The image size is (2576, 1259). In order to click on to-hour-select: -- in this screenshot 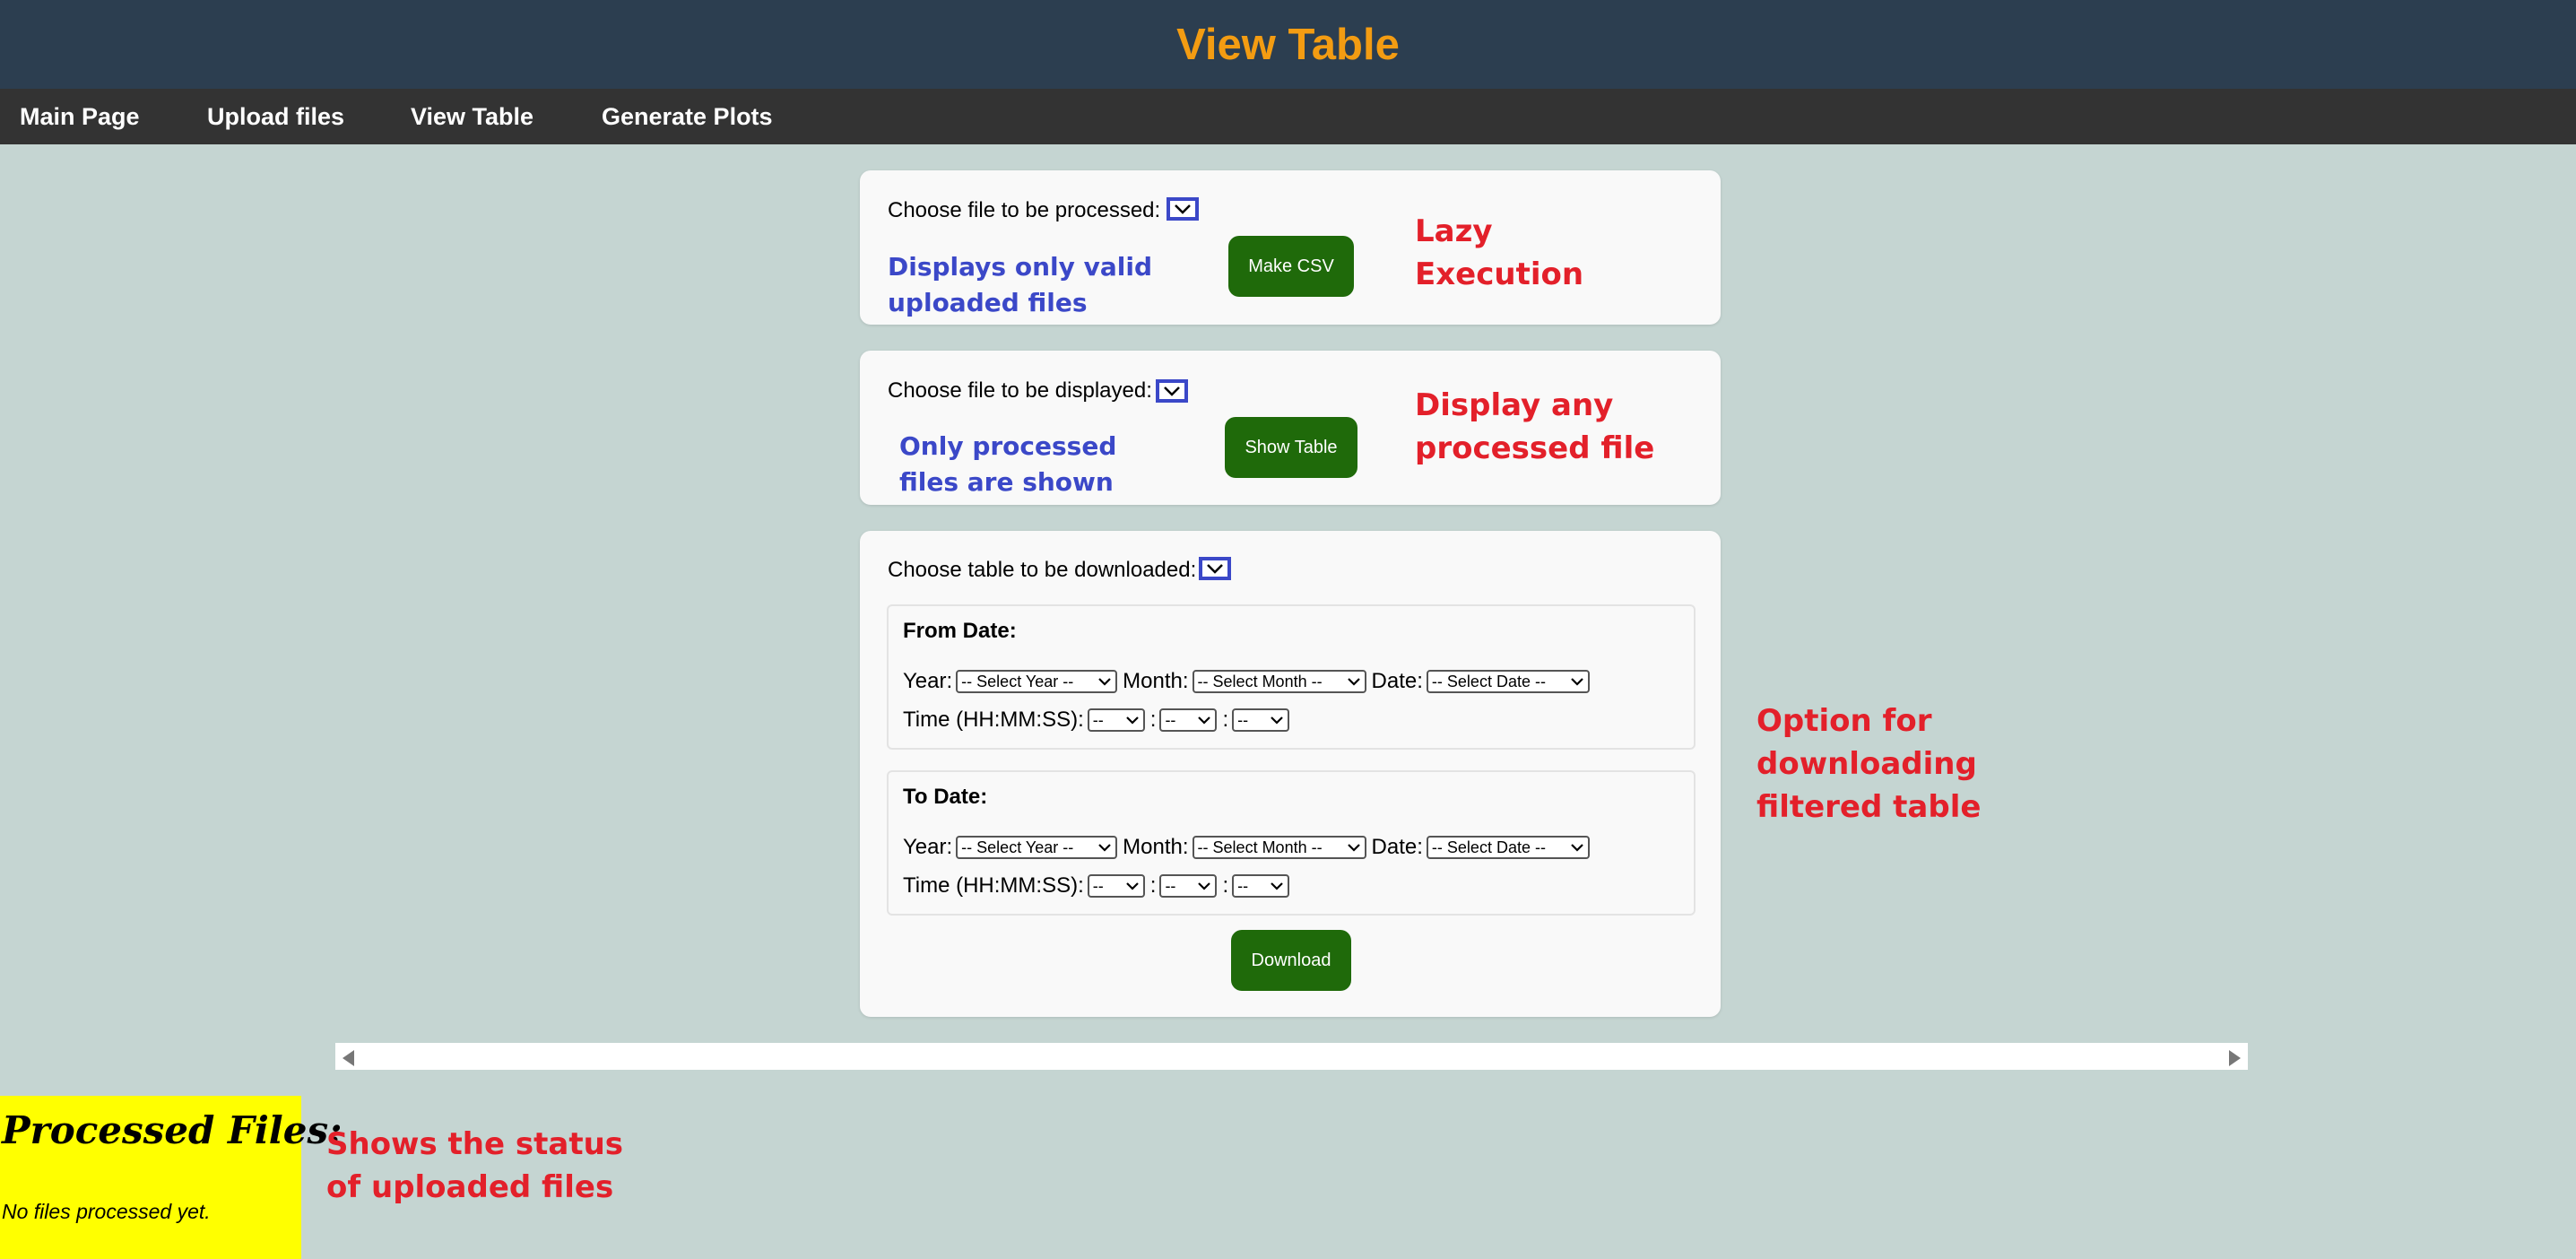, I will do `click(1116, 886)`.